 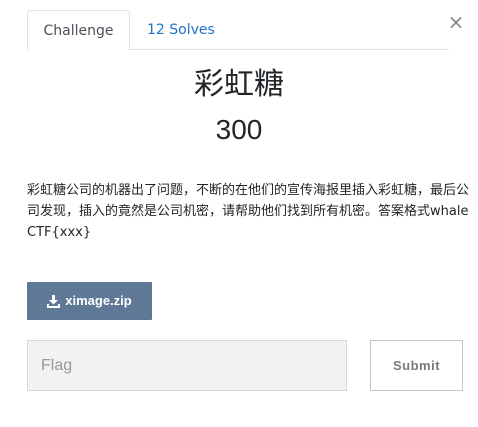 I want to click on flag-input, so click(x=187, y=365).